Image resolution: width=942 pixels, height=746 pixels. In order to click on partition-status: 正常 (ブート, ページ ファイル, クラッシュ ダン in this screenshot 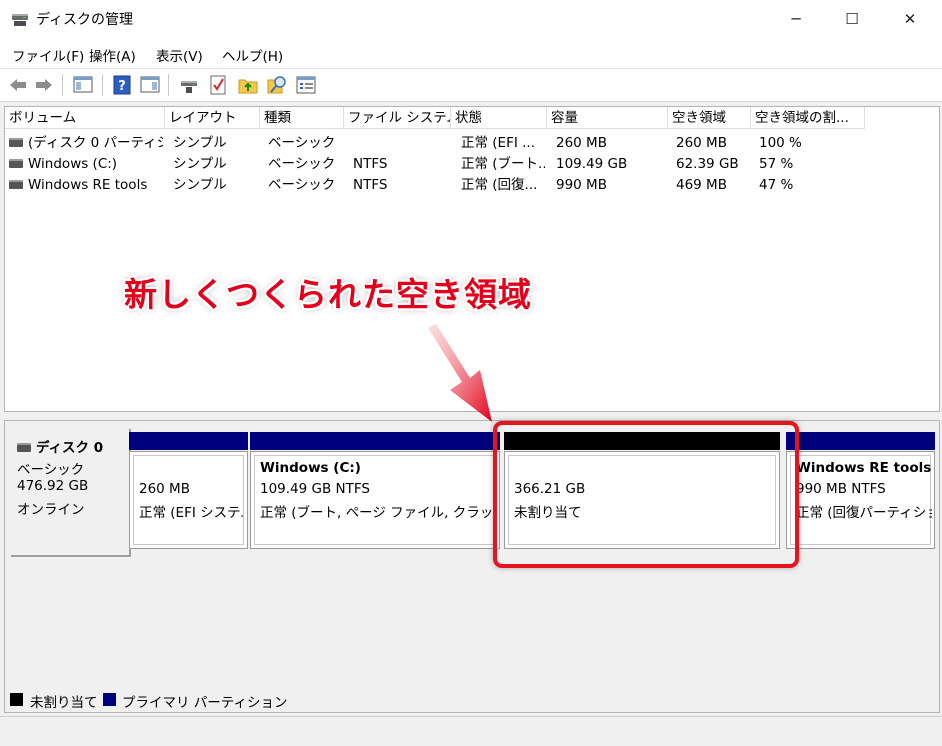, I will do `click(377, 513)`.